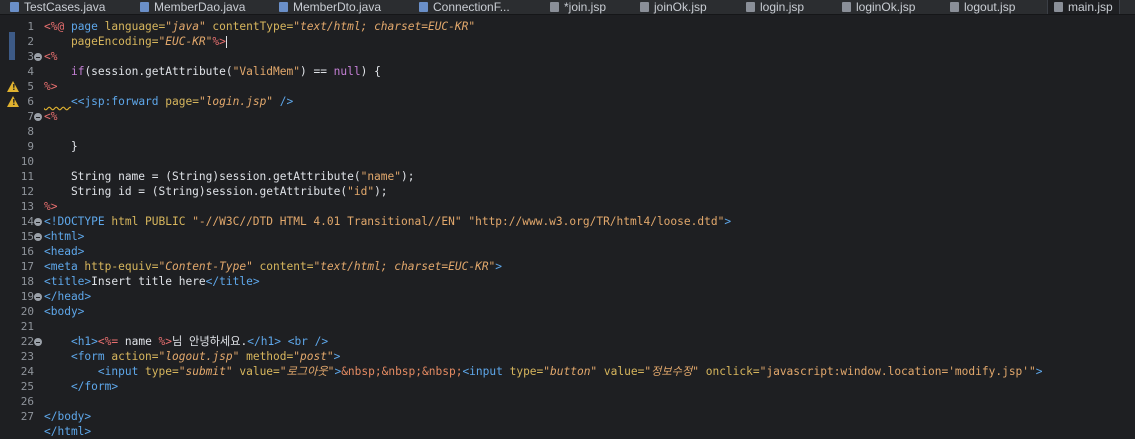  What do you see at coordinates (64, 311) in the screenshot?
I see `code-token: <body>` at bounding box center [64, 311].